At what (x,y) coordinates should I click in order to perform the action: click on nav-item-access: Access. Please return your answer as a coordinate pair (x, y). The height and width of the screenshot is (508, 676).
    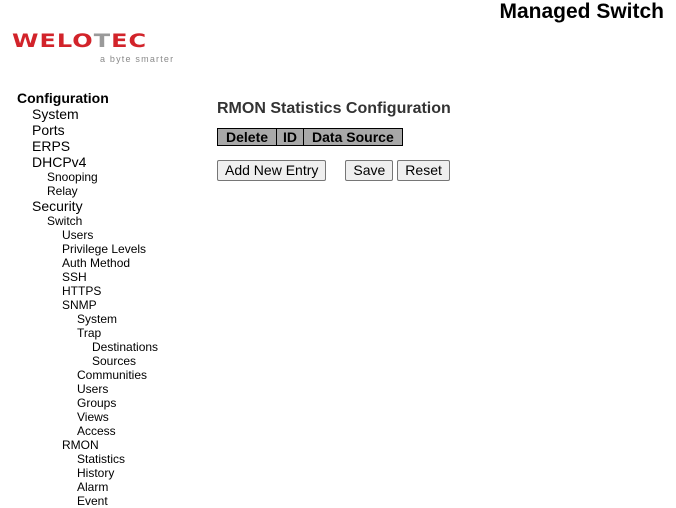
    Looking at the image, I should click on (112, 431).